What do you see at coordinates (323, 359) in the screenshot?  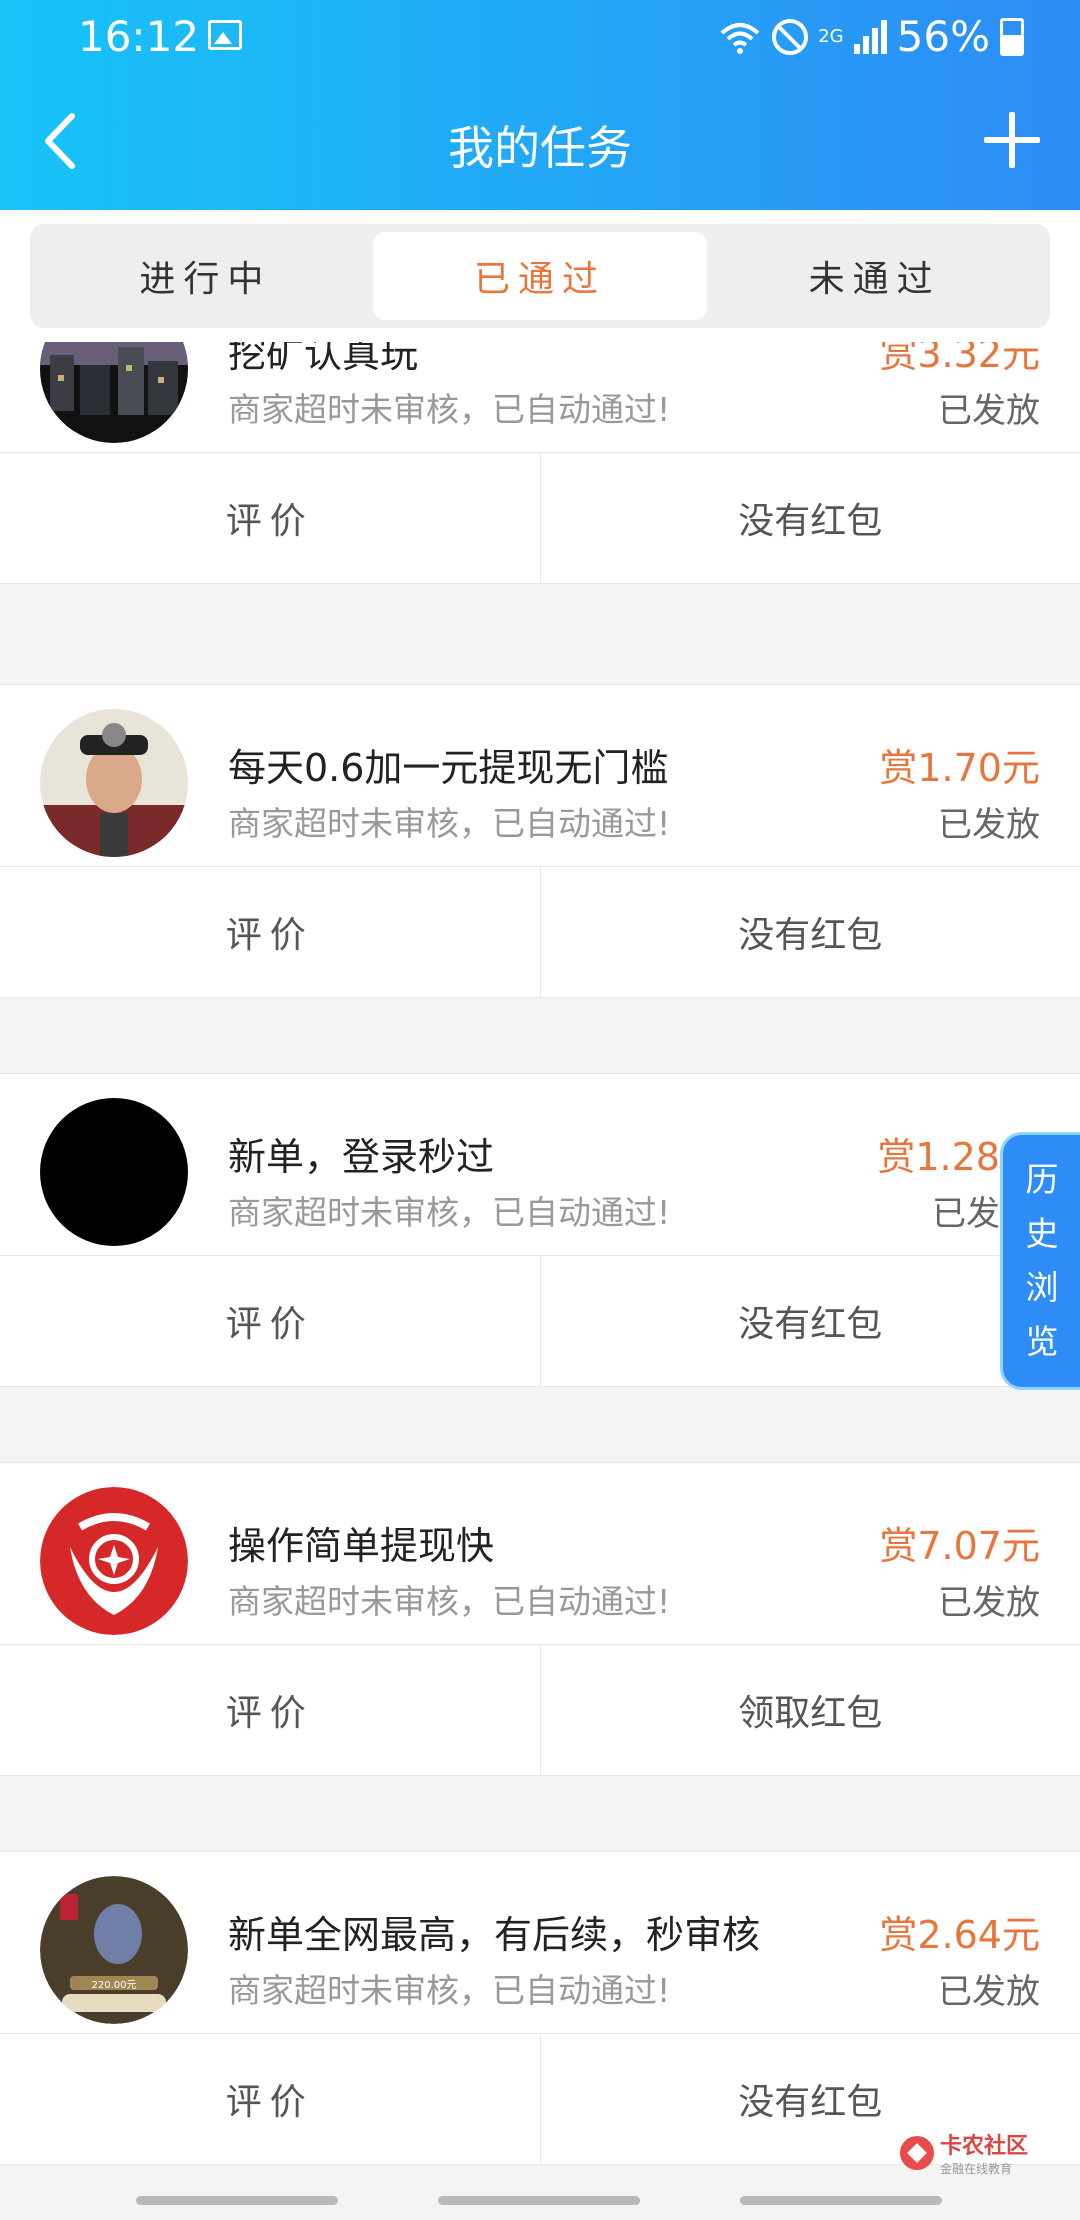 I see `task-title: 挖矿认真玩` at bounding box center [323, 359].